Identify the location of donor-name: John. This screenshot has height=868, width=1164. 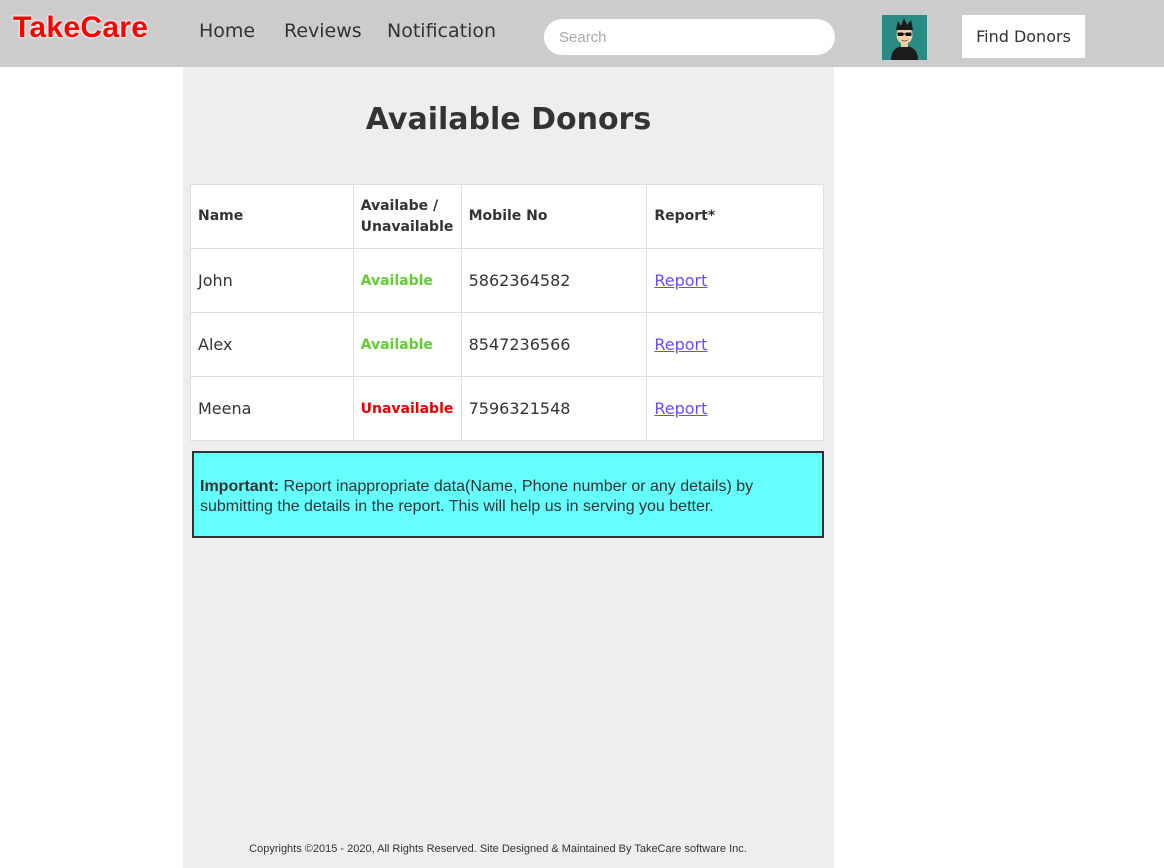
(272, 280).